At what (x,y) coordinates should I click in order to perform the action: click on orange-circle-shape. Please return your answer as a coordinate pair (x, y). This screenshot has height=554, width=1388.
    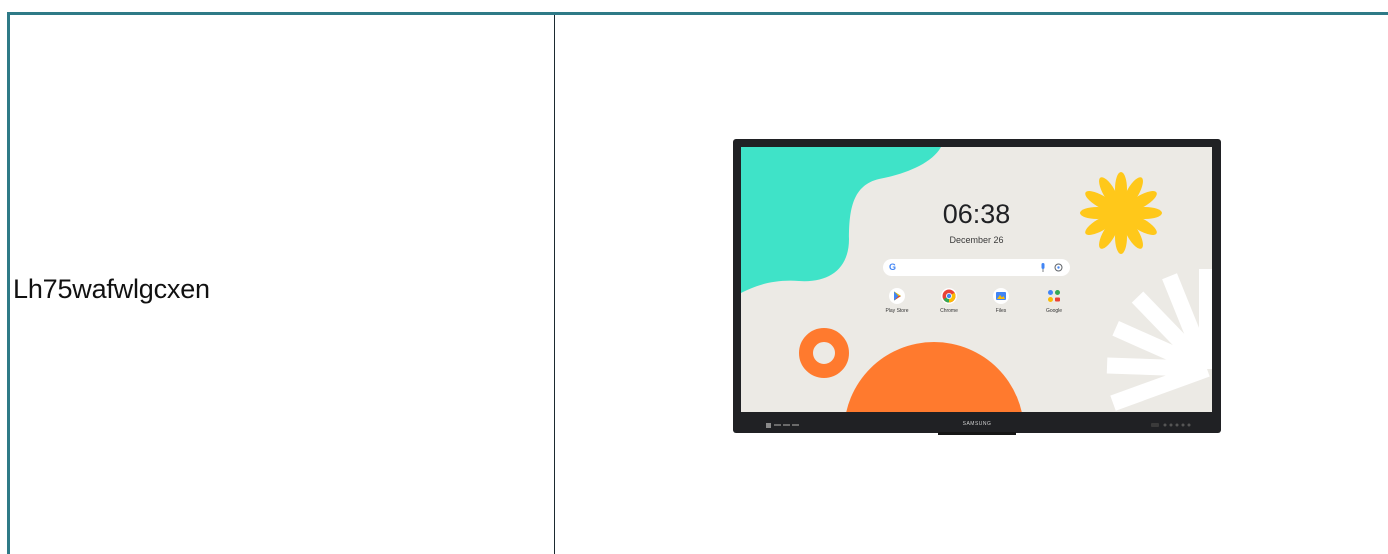
    Looking at the image, I should click on (934, 377).